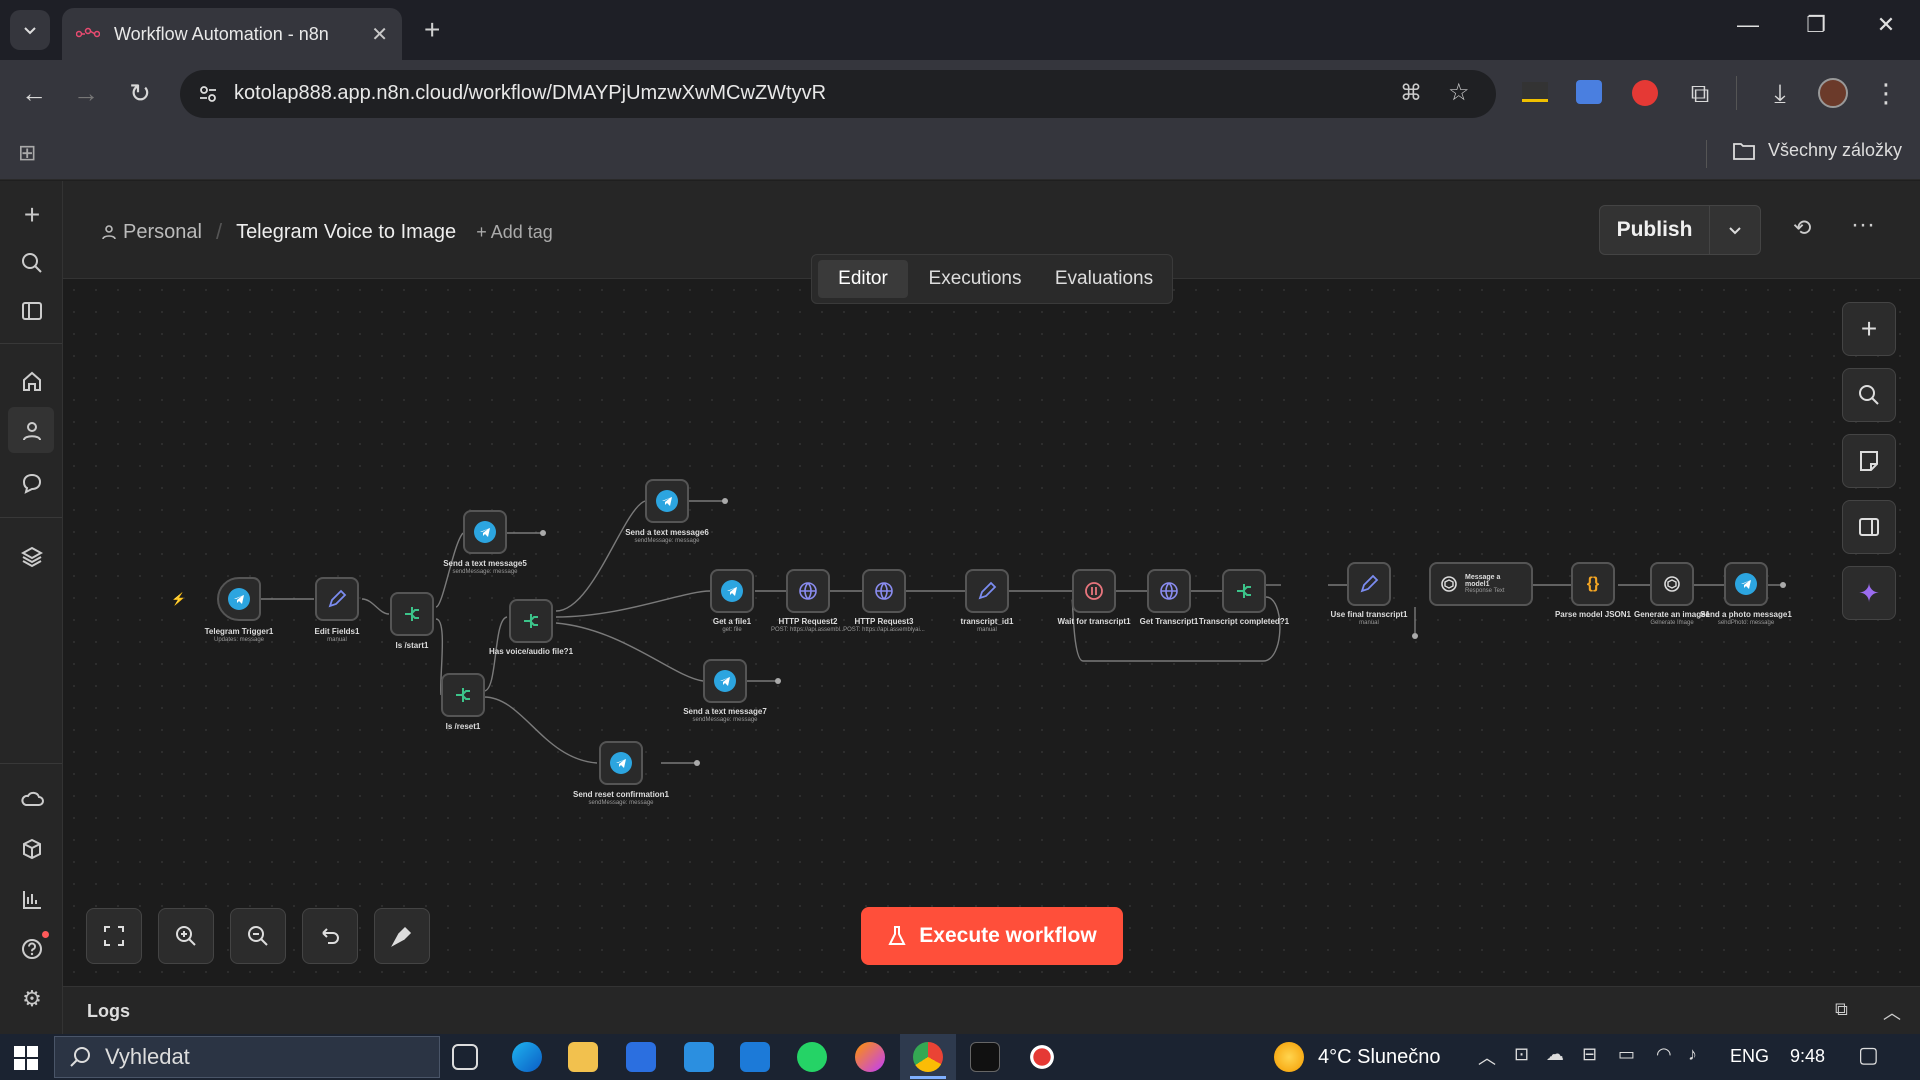 The image size is (1920, 1080). What do you see at coordinates (1672, 584) in the screenshot?
I see `node-generate-an-image` at bounding box center [1672, 584].